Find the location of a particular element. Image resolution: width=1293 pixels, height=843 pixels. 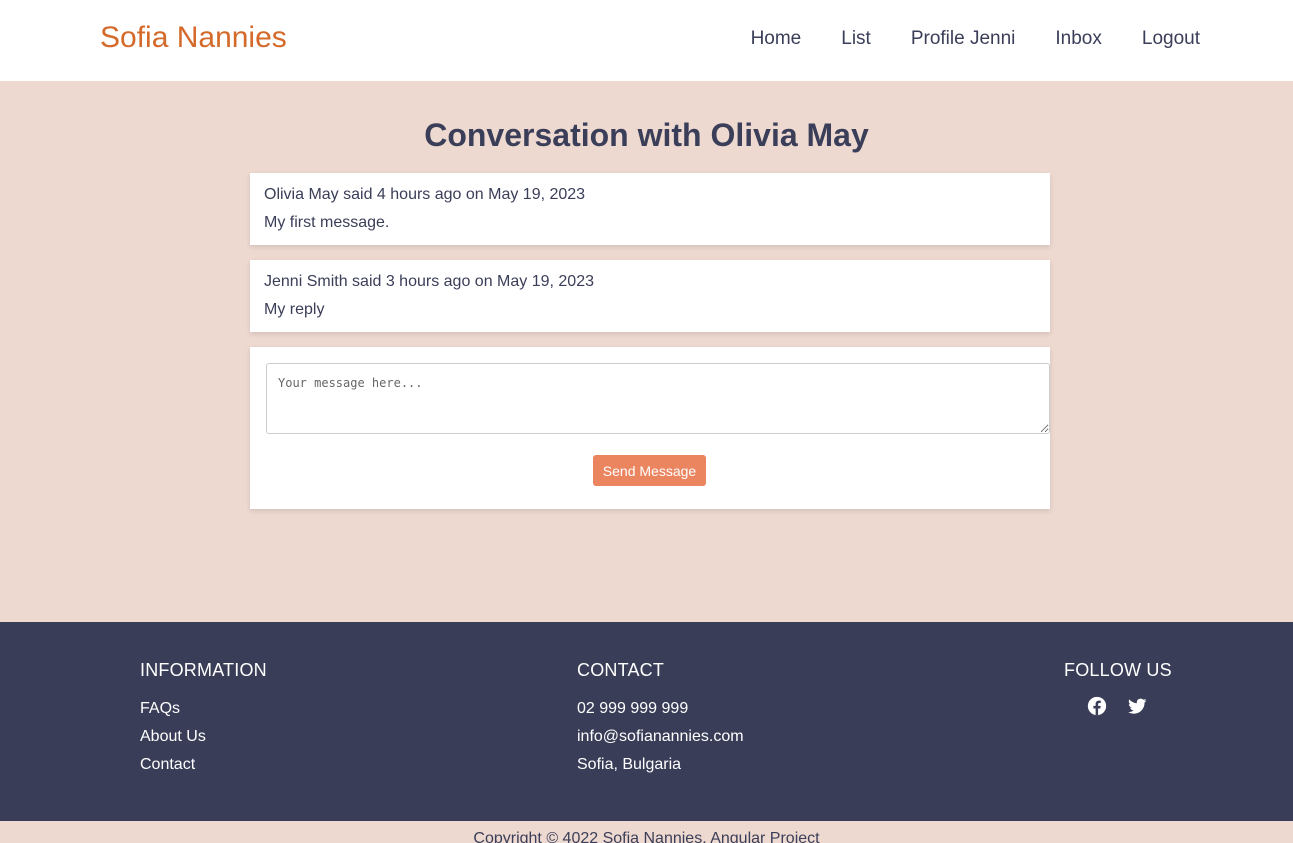

facebook-icon is located at coordinates (1098, 707).